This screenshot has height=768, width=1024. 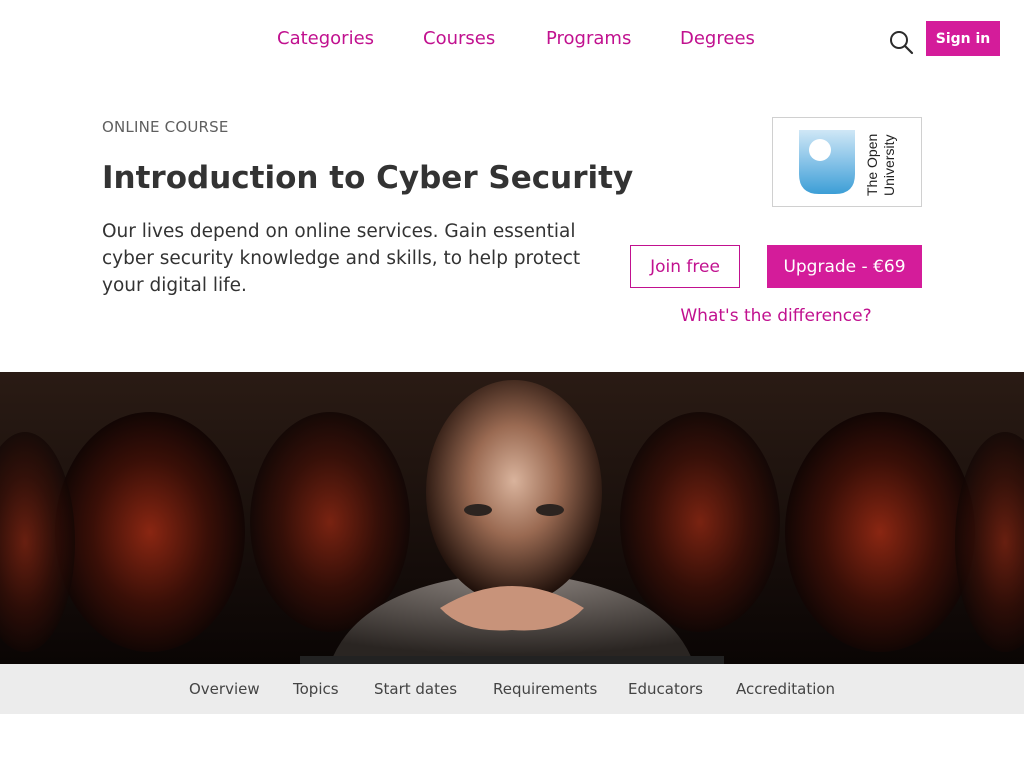 What do you see at coordinates (776, 316) in the screenshot?
I see `whats-the-difference-link: What's the difference?` at bounding box center [776, 316].